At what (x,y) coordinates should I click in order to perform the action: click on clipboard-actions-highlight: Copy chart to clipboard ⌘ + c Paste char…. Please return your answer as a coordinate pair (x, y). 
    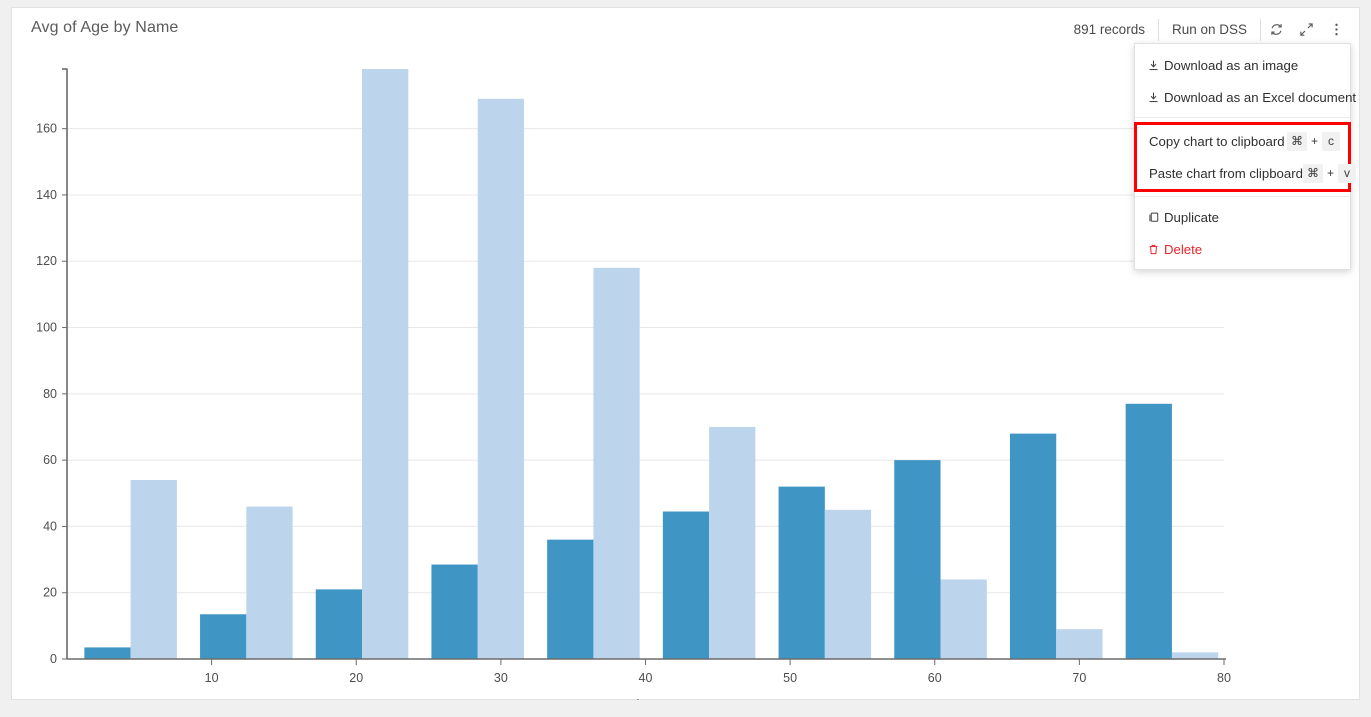
    Looking at the image, I should click on (1245, 157).